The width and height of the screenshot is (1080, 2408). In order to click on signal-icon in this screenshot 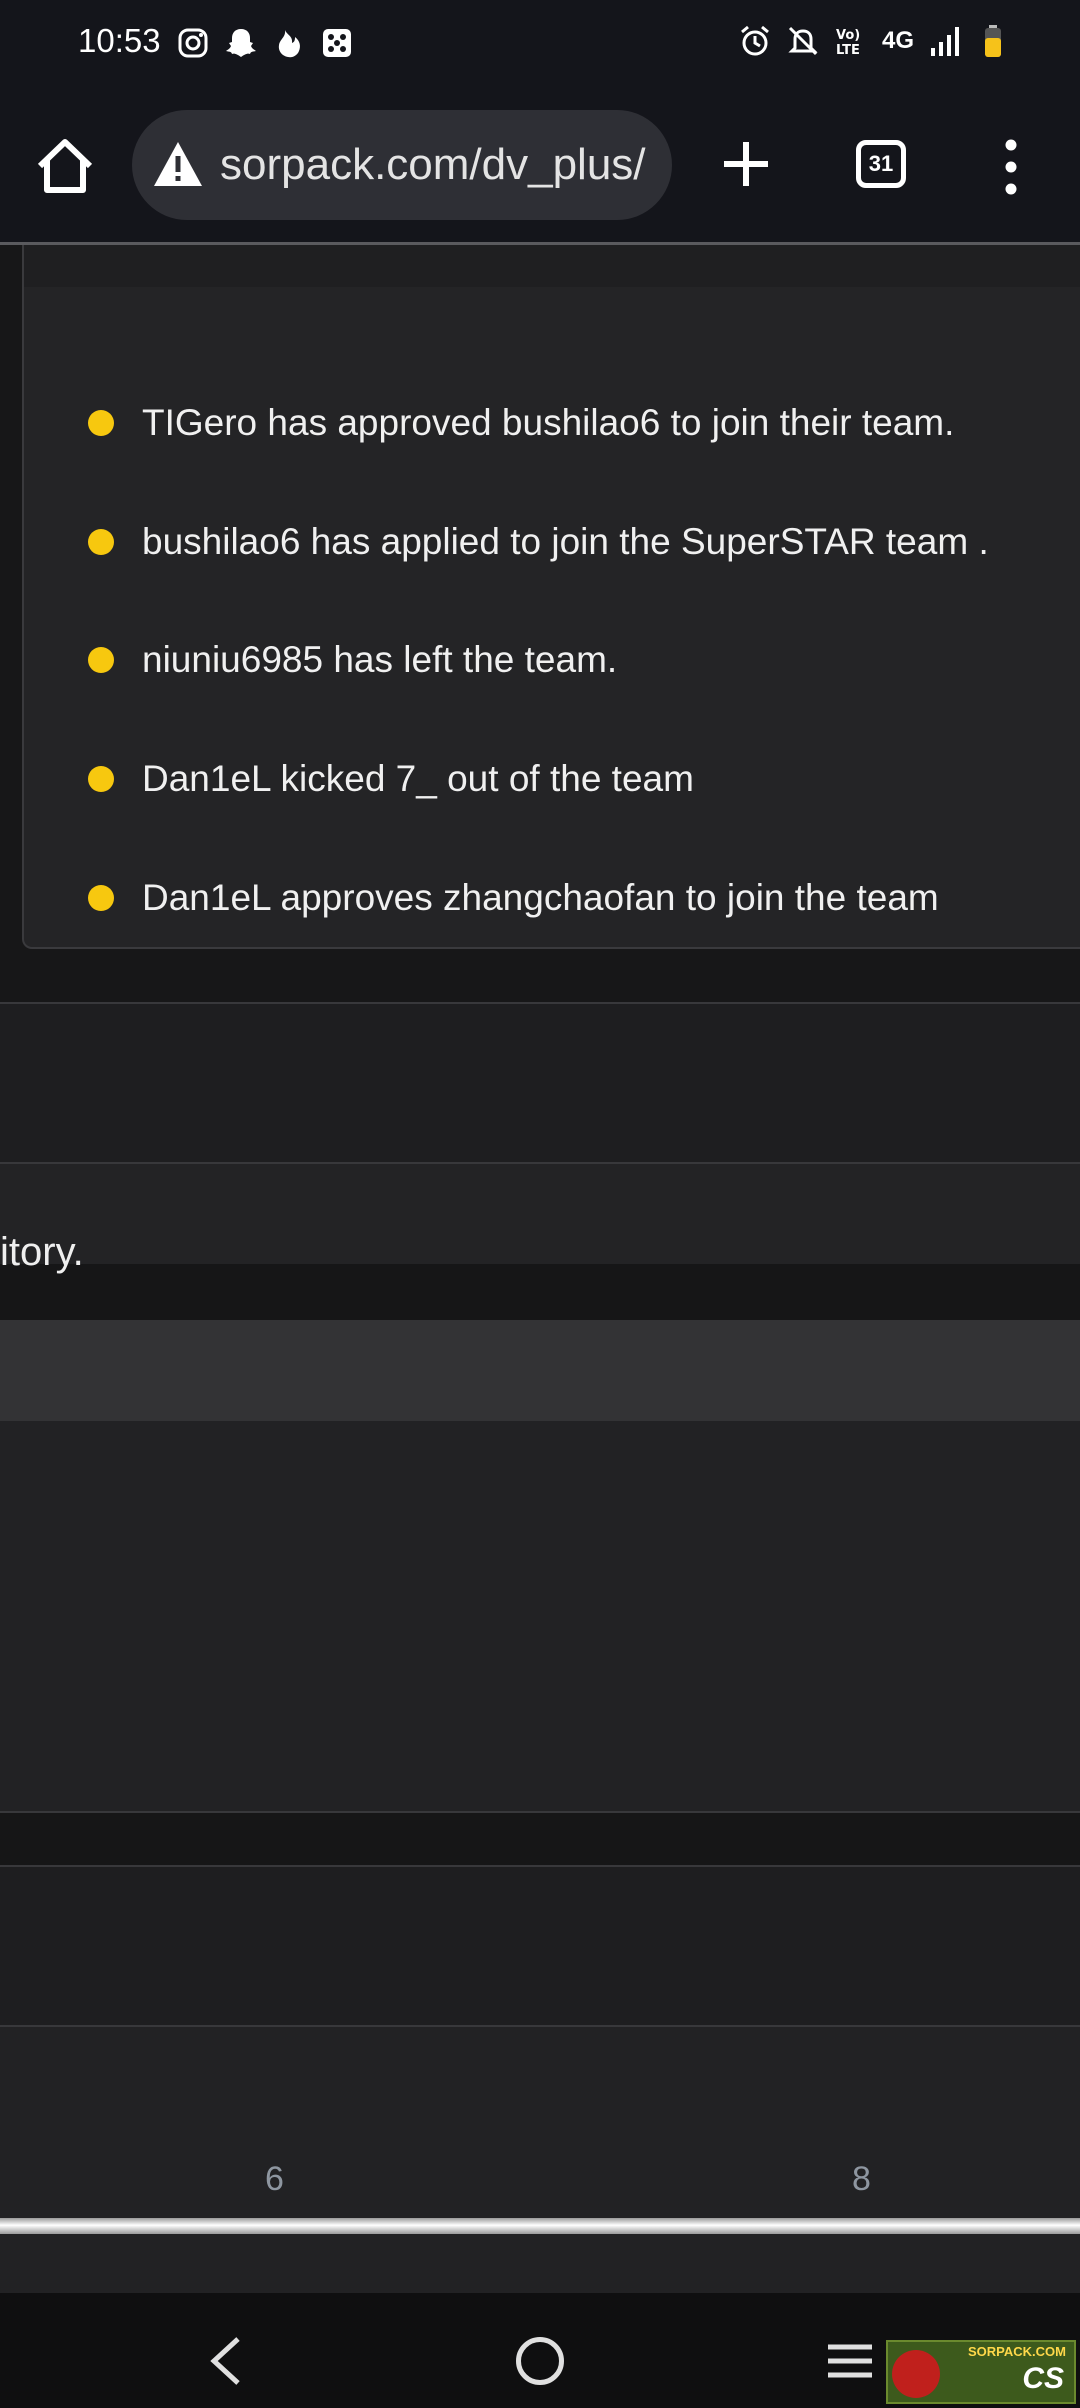, I will do `click(945, 41)`.